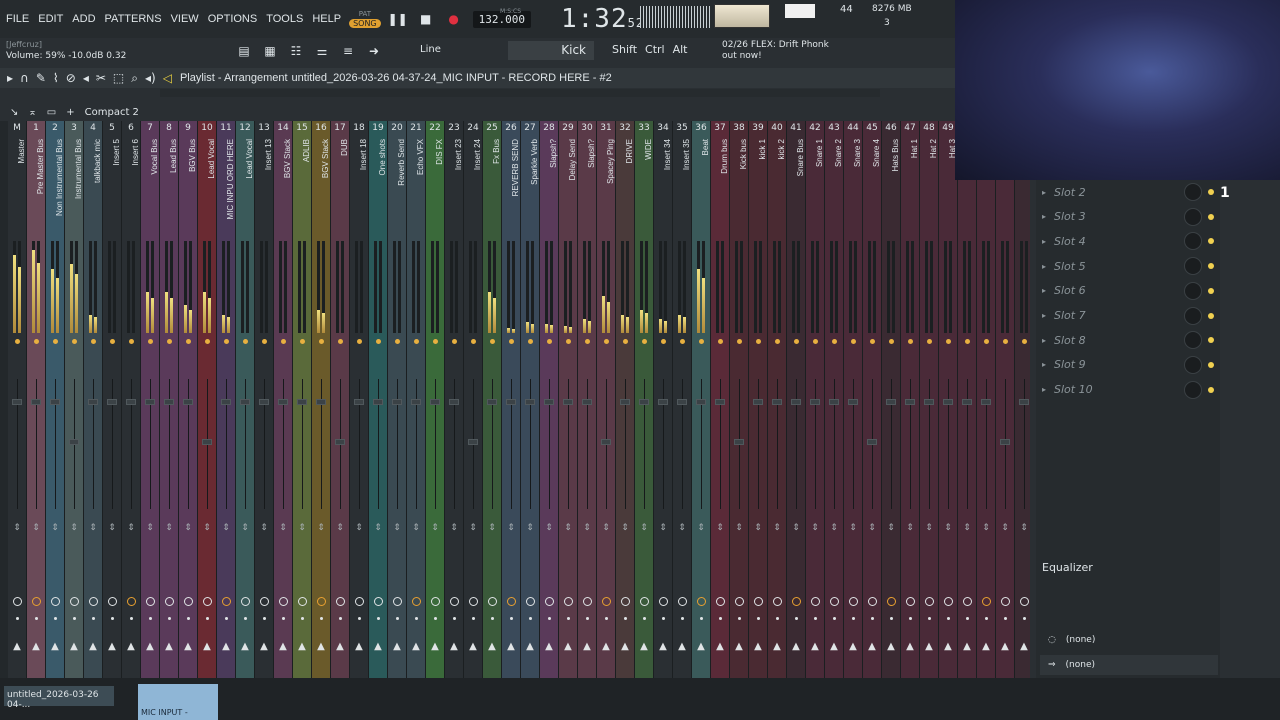 The width and height of the screenshot is (1280, 720). I want to click on mixer-insert-strip: 45 Snare 4 ⇕ ▲, so click(872, 399).